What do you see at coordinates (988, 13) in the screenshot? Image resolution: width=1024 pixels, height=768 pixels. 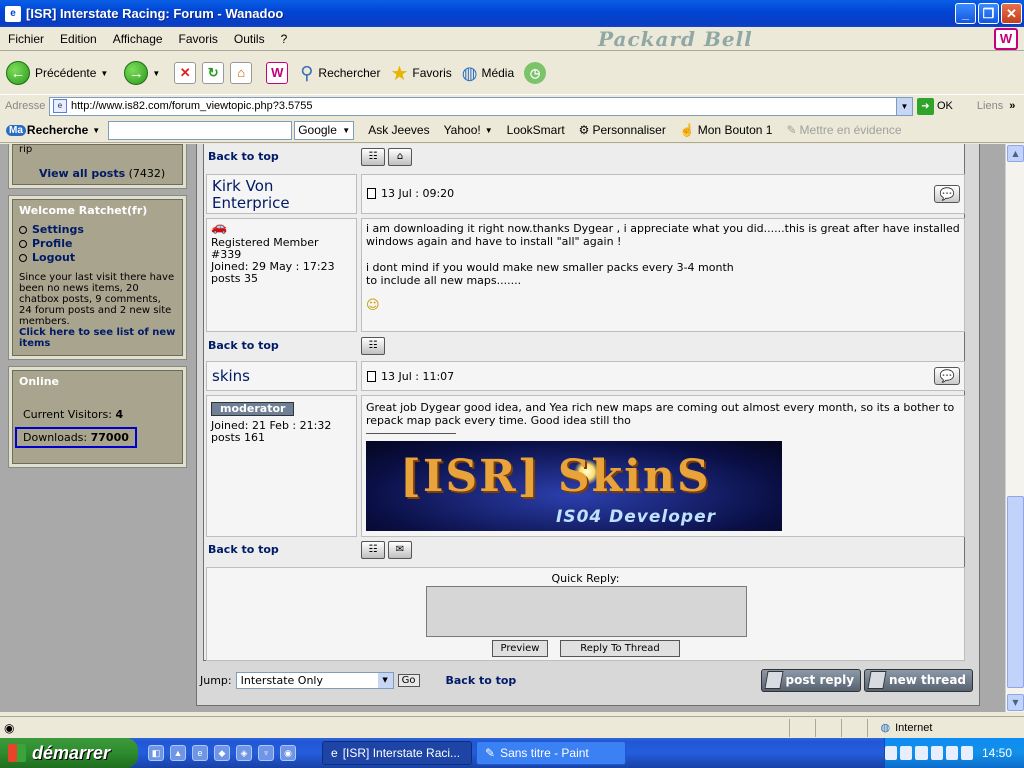 I see `maximize-button: ❐` at bounding box center [988, 13].